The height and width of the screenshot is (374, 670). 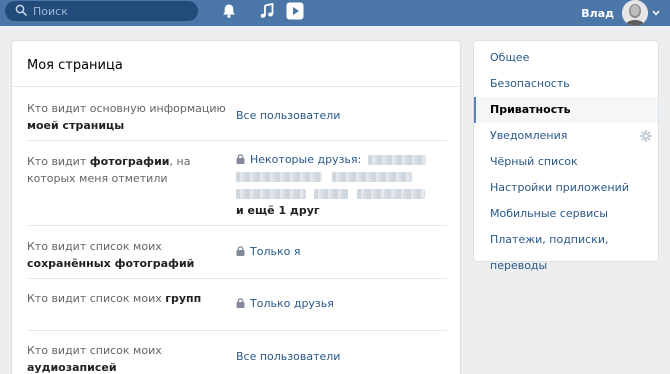 I want to click on video-play-icon, so click(x=295, y=11).